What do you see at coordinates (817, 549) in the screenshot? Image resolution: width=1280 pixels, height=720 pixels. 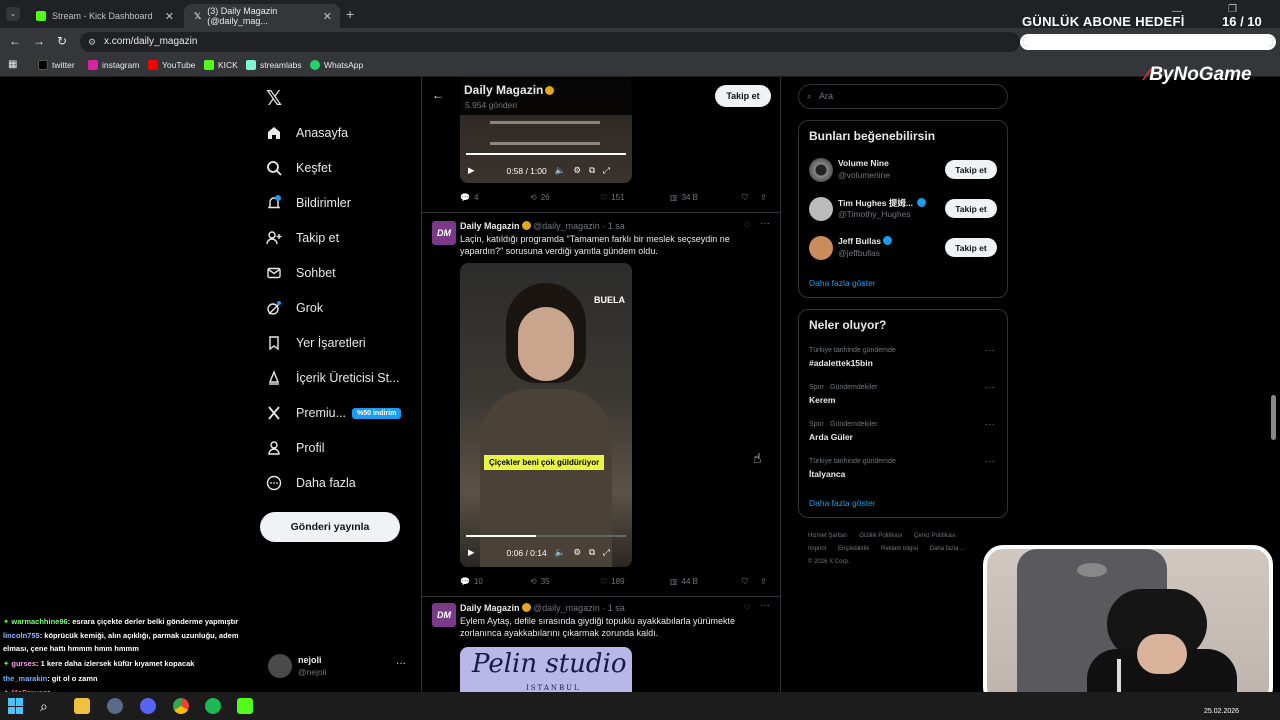 I see `footer-link: Imprint` at bounding box center [817, 549].